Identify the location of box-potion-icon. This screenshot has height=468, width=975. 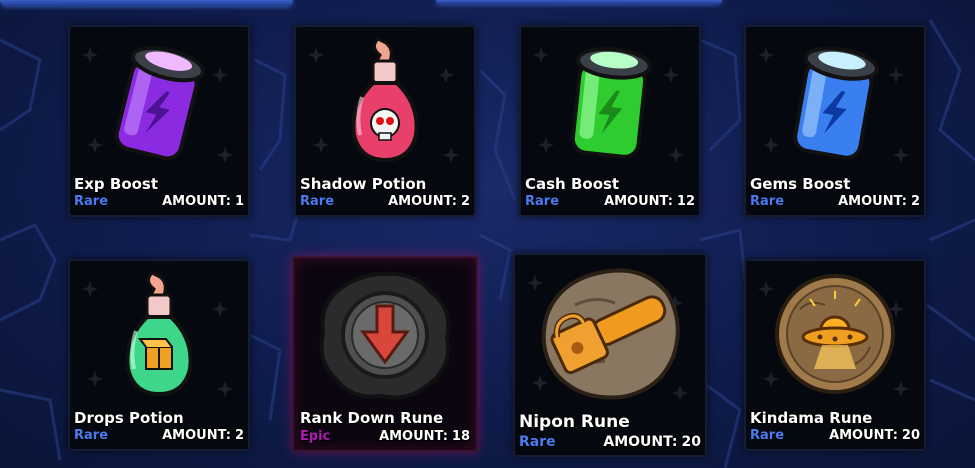
(159, 334).